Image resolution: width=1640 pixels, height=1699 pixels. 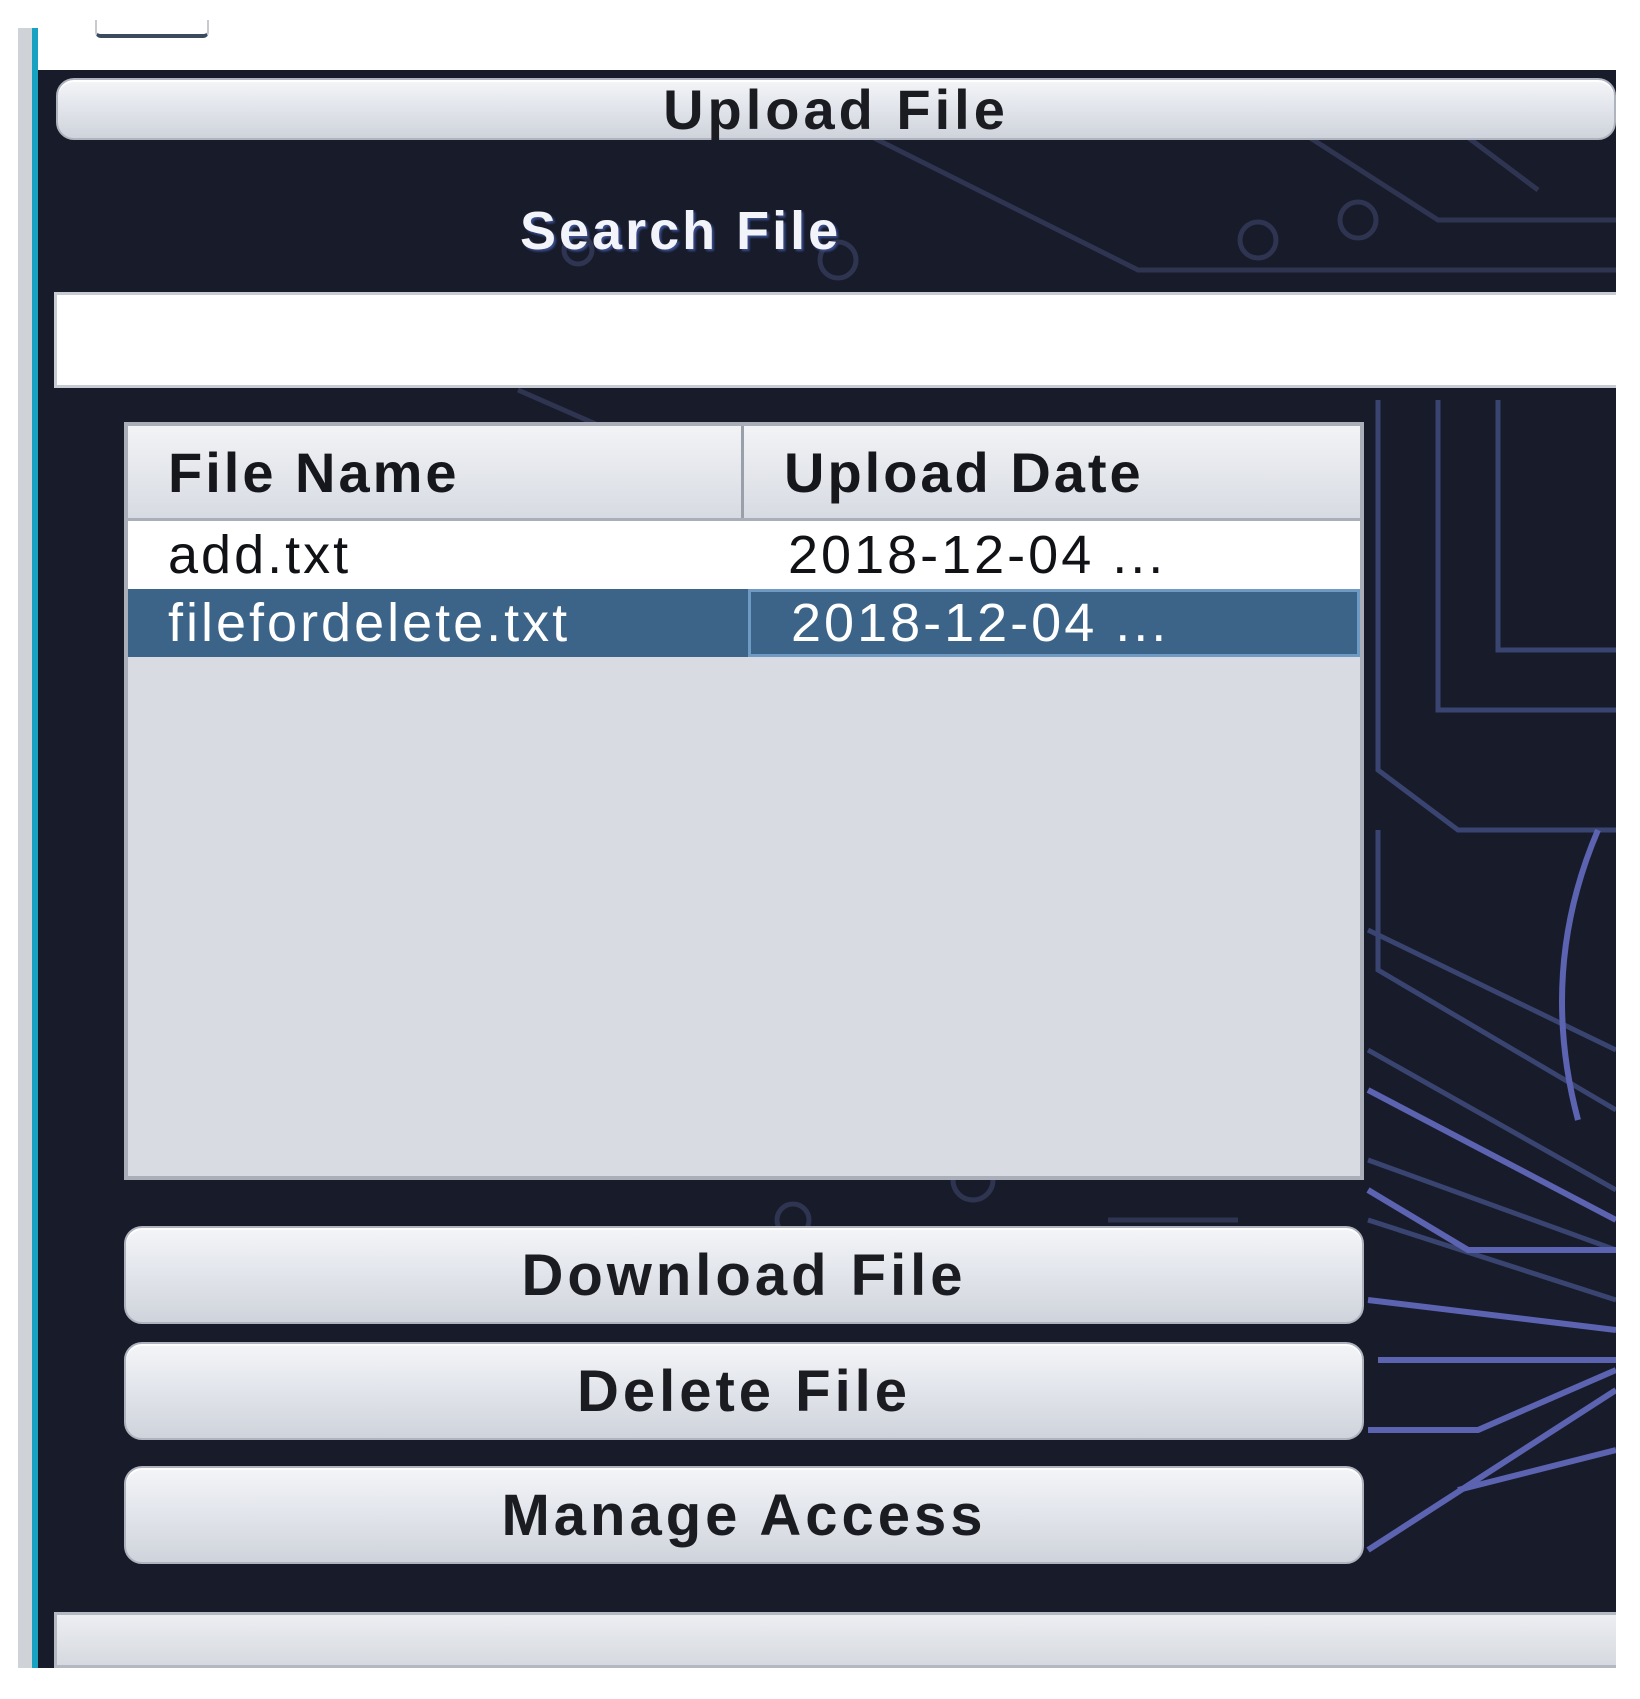 What do you see at coordinates (436, 472) in the screenshot?
I see `column-header-file-name: File Name` at bounding box center [436, 472].